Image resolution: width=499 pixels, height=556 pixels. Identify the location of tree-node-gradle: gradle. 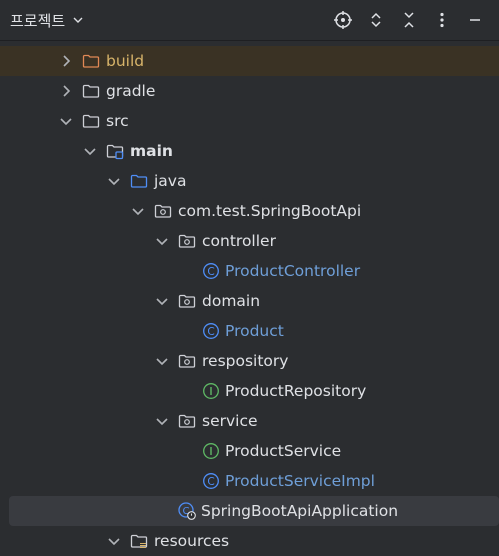
(249, 91).